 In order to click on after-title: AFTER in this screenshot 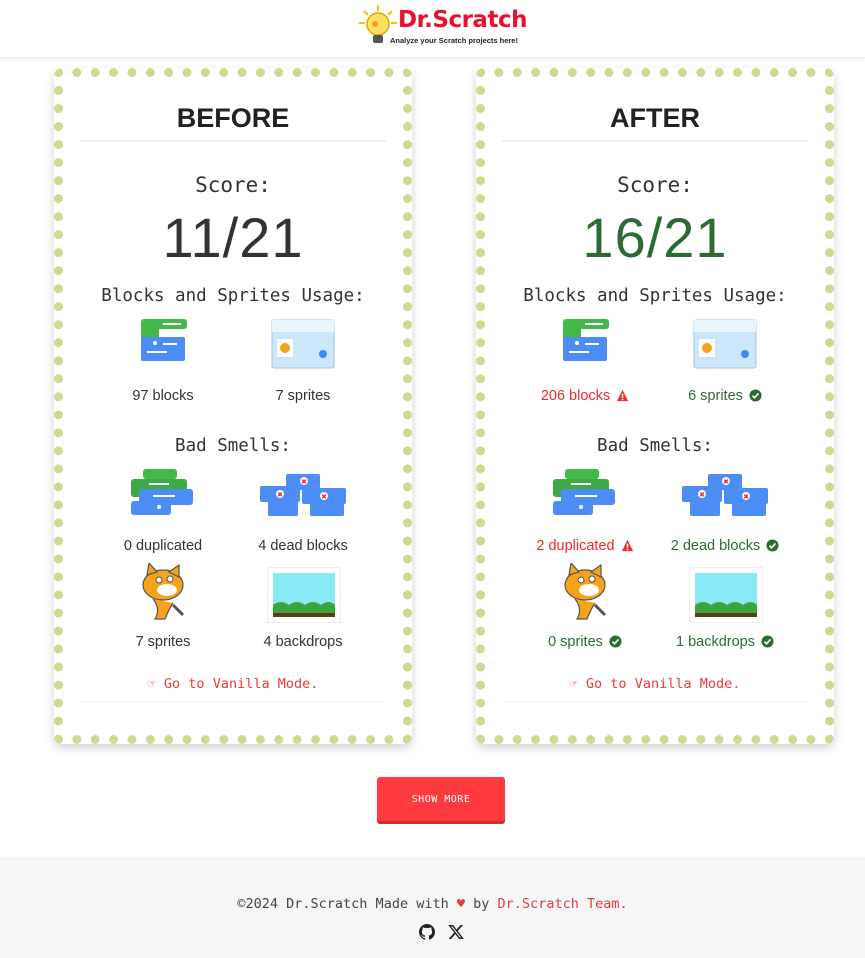, I will do `click(655, 118)`.